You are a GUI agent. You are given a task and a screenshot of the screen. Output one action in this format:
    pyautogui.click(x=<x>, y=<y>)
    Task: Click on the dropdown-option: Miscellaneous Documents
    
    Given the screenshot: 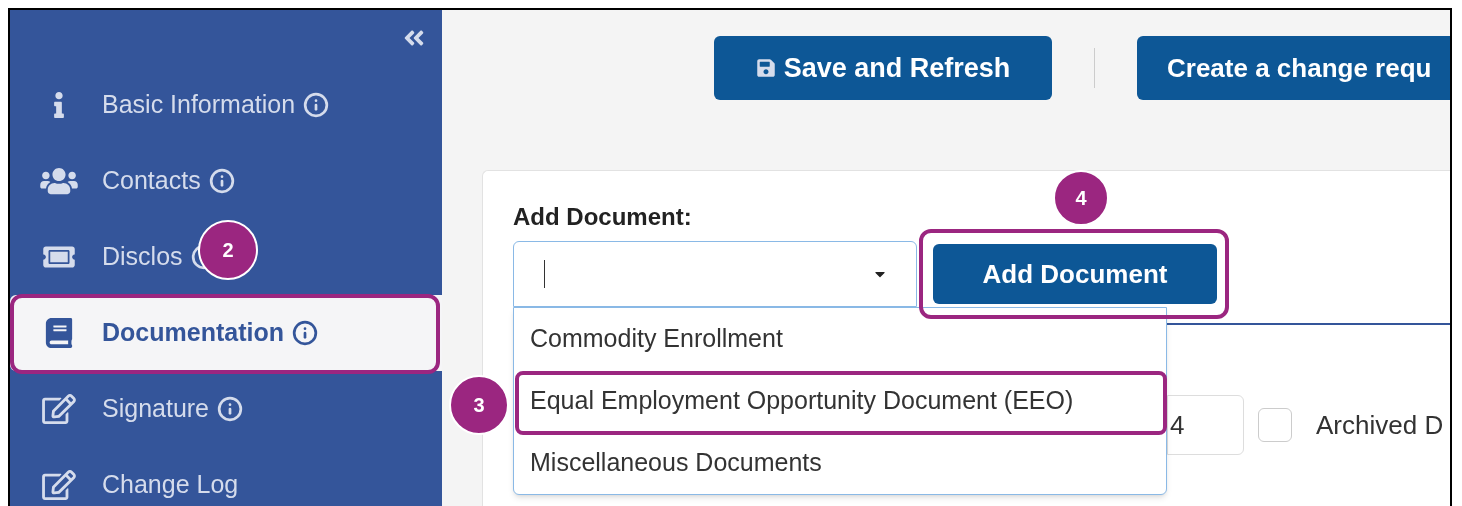 What is the action you would take?
    pyautogui.click(x=840, y=463)
    